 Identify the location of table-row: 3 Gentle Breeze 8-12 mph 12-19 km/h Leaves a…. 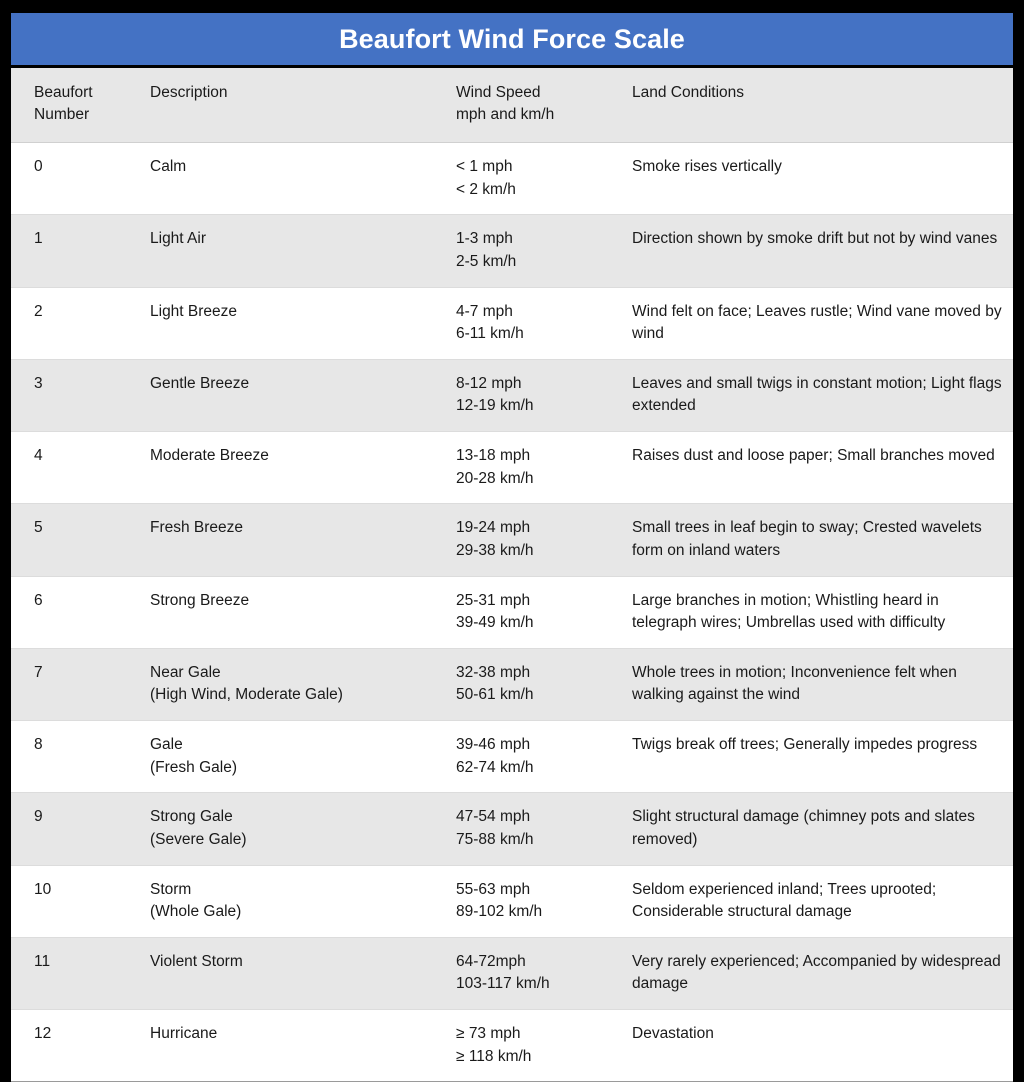
(512, 396).